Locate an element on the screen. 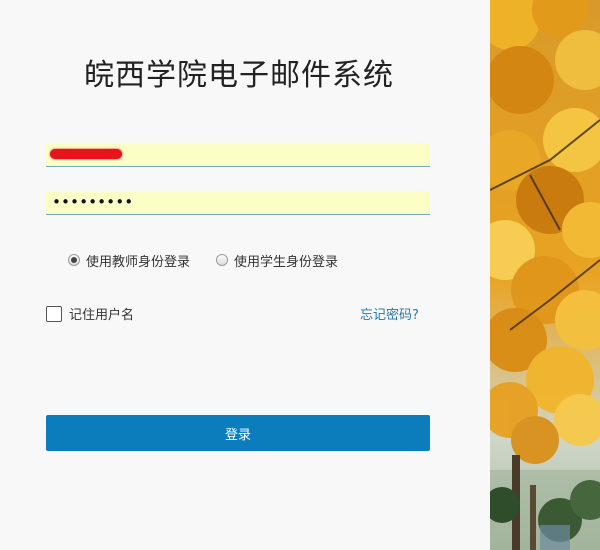 This screenshot has width=600, height=550. role-student-label: 使用学生身份登录 is located at coordinates (286, 262).